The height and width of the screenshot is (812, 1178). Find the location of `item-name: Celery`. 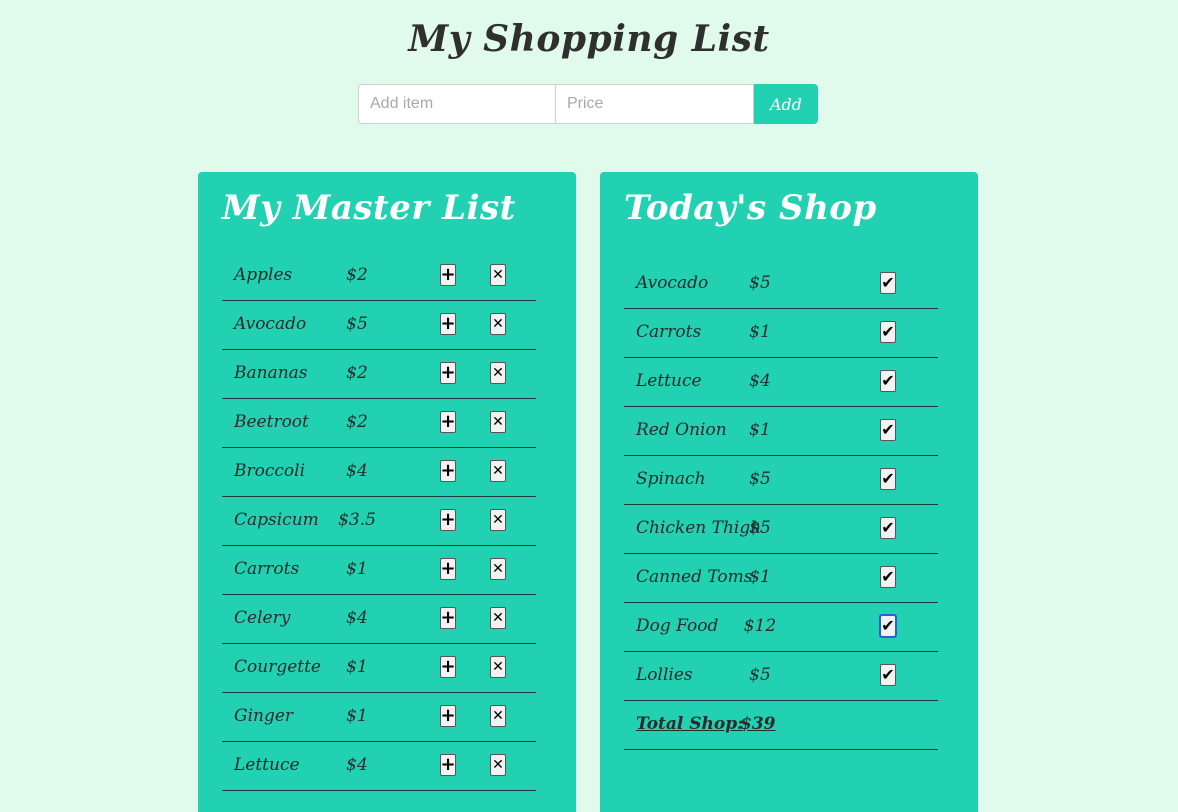

item-name: Celery is located at coordinates (262, 618).